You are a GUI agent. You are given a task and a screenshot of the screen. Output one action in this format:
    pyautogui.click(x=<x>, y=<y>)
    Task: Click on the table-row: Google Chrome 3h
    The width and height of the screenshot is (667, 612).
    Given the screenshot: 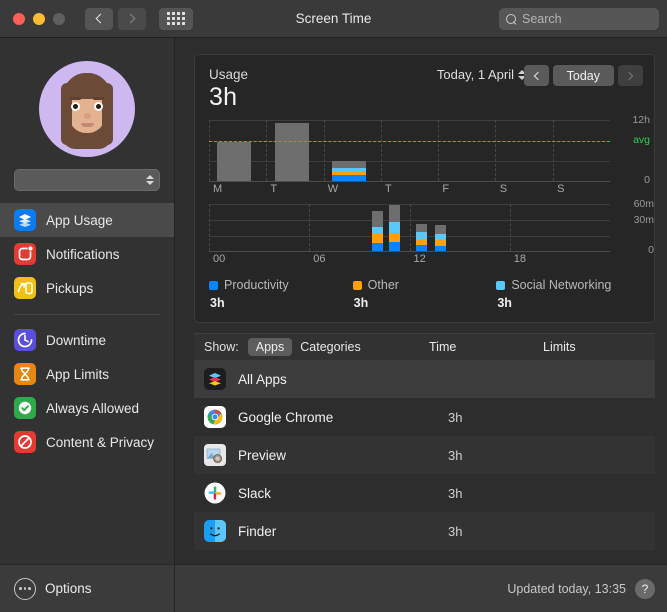 What is the action you would take?
    pyautogui.click(x=424, y=417)
    